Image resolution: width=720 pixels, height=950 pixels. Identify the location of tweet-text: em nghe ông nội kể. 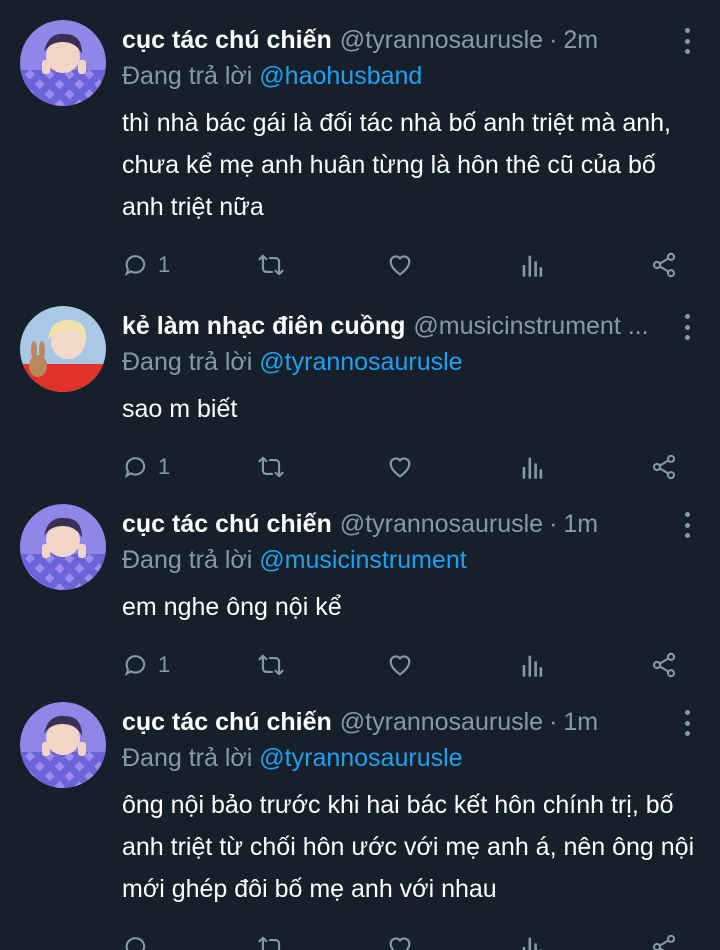
(232, 607).